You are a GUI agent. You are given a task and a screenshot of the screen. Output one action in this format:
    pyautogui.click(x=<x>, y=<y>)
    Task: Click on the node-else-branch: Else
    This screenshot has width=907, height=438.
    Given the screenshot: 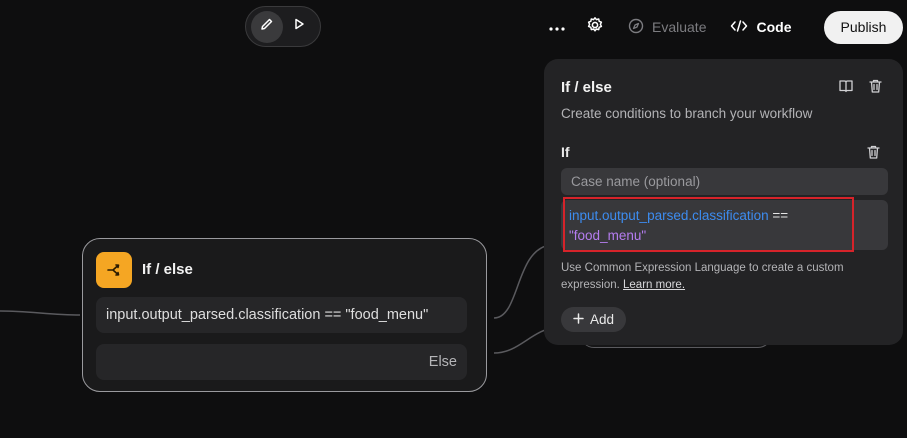 What is the action you would take?
    pyautogui.click(x=281, y=362)
    